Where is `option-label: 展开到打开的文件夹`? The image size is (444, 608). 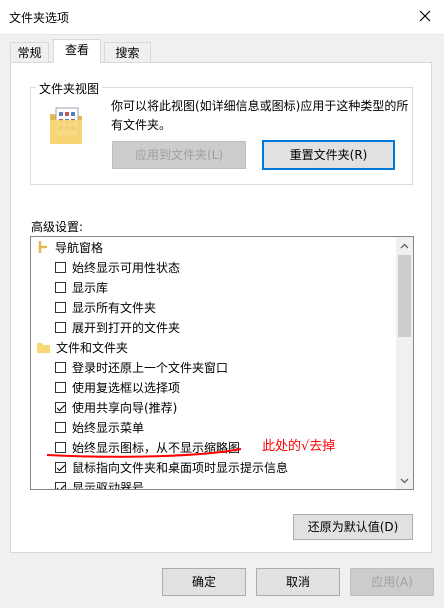
option-label: 展开到打开的文件夹 is located at coordinates (126, 327).